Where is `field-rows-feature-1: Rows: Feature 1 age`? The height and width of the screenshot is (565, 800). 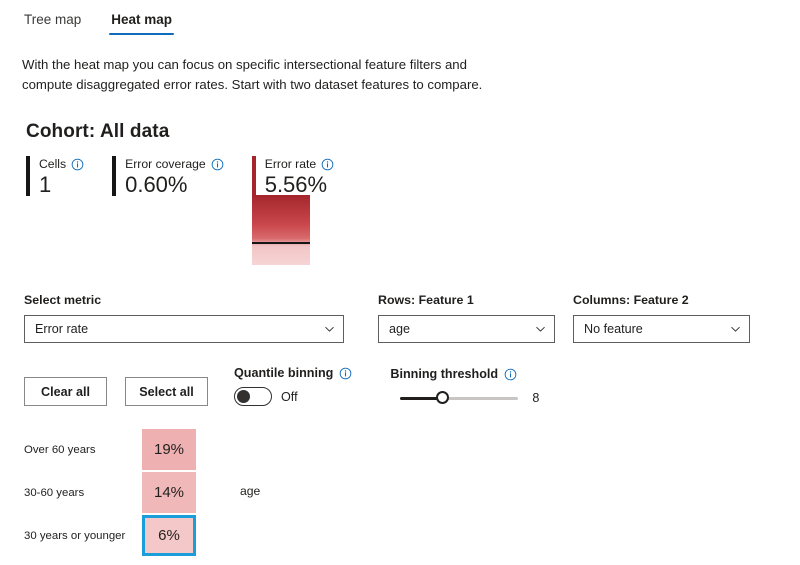 field-rows-feature-1: Rows: Feature 1 age is located at coordinates (466, 317).